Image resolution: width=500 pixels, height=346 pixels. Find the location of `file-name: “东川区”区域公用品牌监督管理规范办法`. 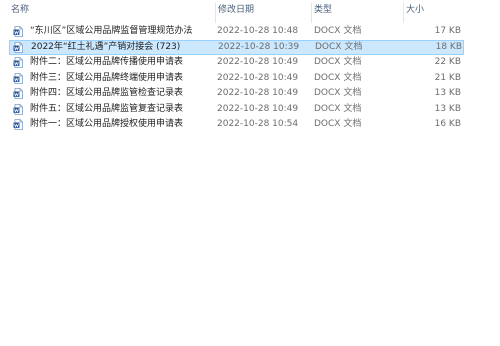

file-name: “东川区”区域公用品牌监督管理规范办法 is located at coordinates (111, 31).